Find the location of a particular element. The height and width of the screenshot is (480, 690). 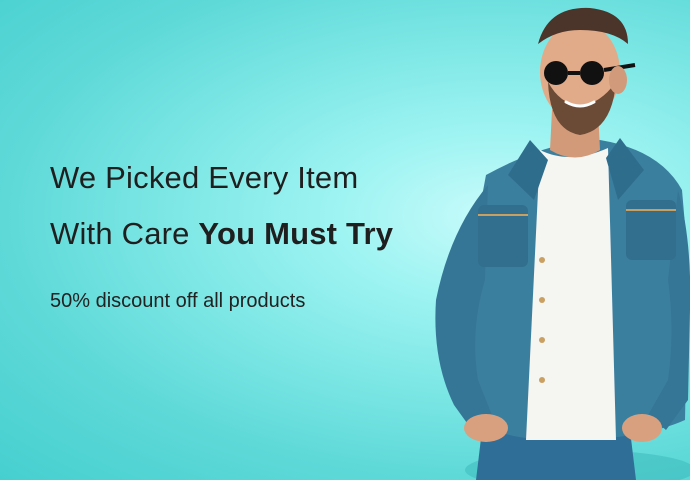

hero-subtitle: 50% discount off all products is located at coordinates (178, 301).